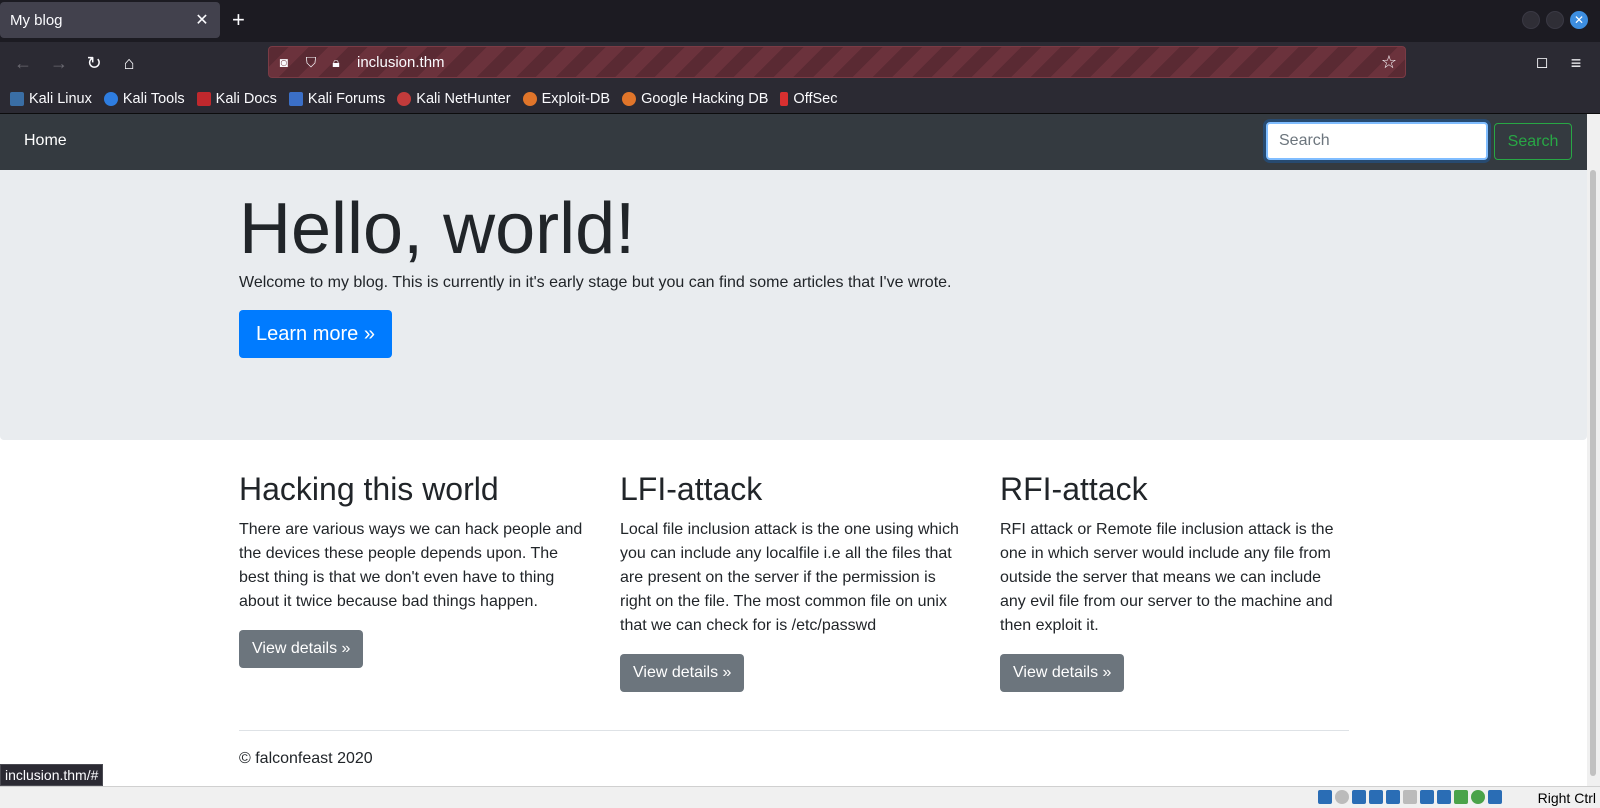  I want to click on page-title: Hello, world!, so click(437, 229).